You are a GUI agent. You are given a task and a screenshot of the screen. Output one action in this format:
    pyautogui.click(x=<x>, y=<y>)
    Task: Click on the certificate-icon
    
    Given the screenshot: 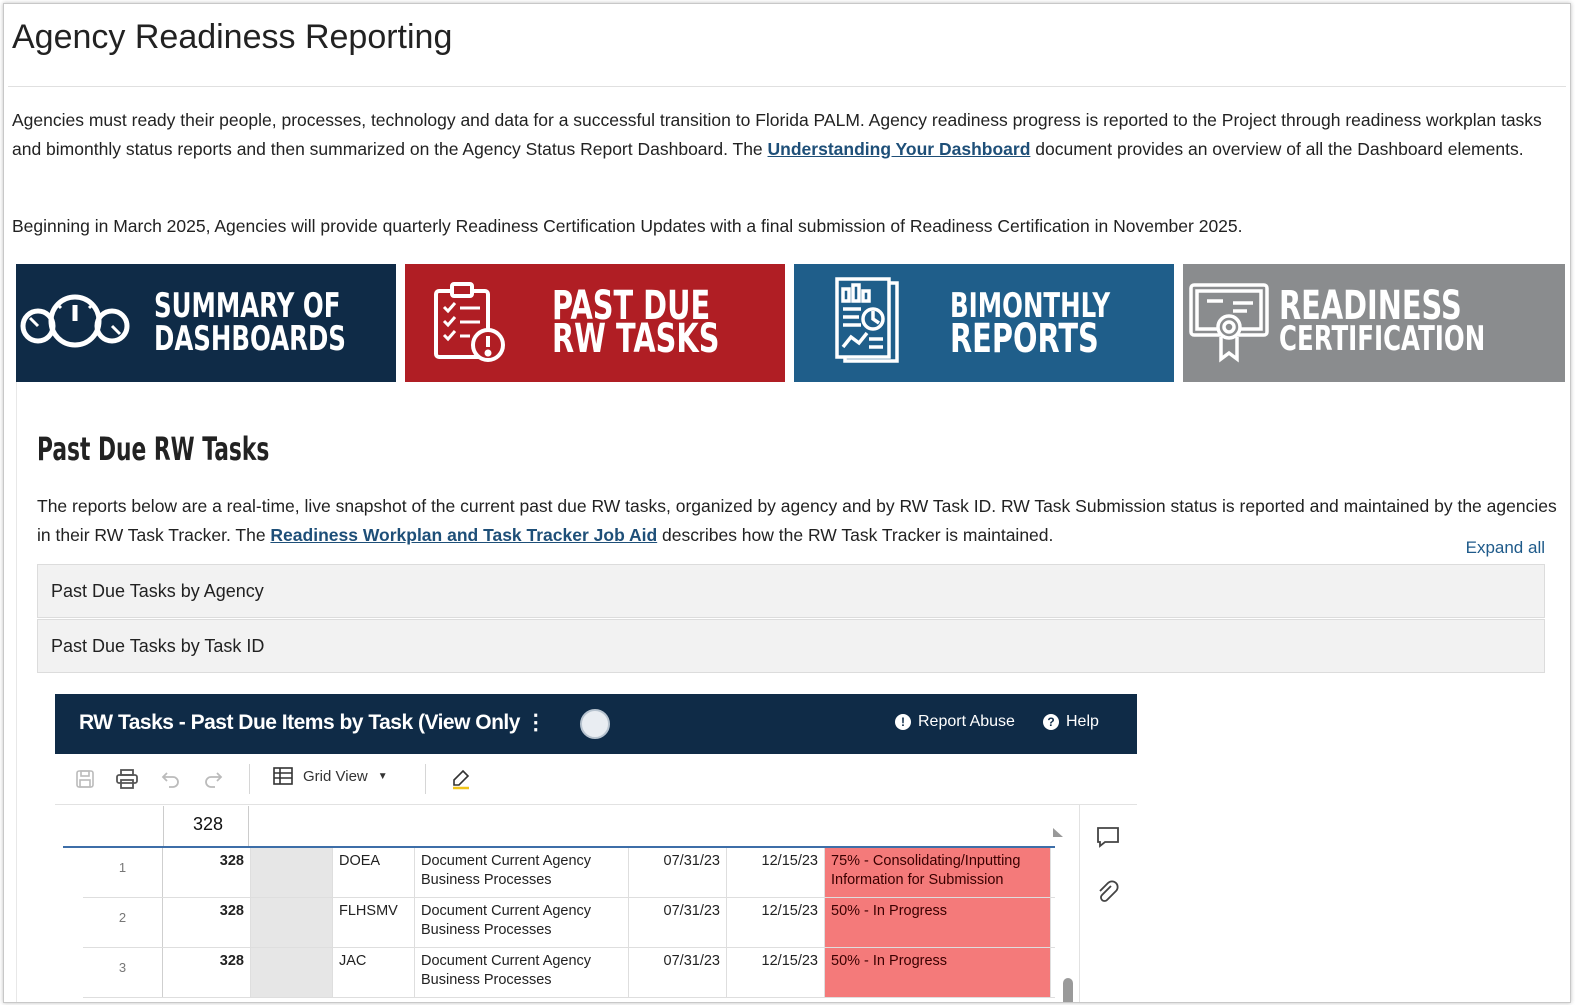 What is the action you would take?
    pyautogui.click(x=1230, y=323)
    